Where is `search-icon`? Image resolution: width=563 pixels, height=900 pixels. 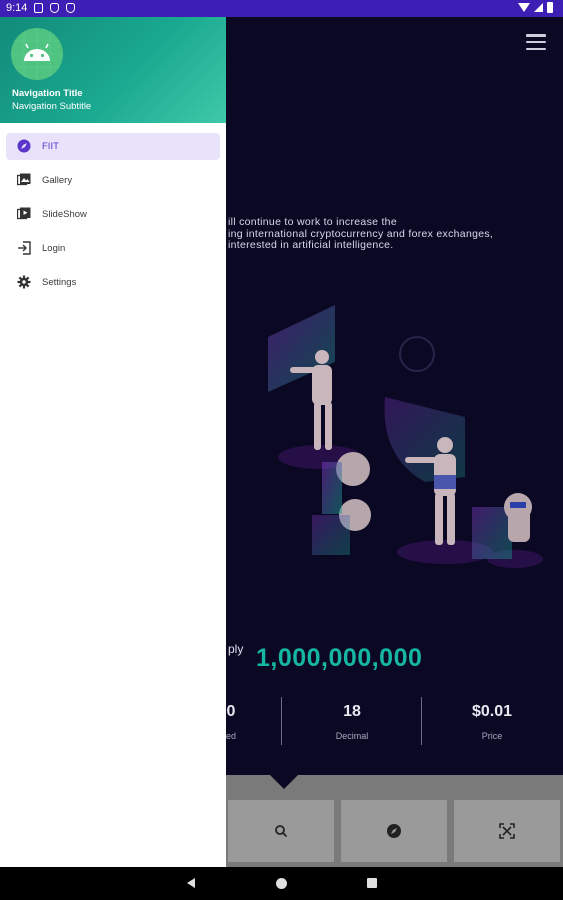
search-icon is located at coordinates (281, 831).